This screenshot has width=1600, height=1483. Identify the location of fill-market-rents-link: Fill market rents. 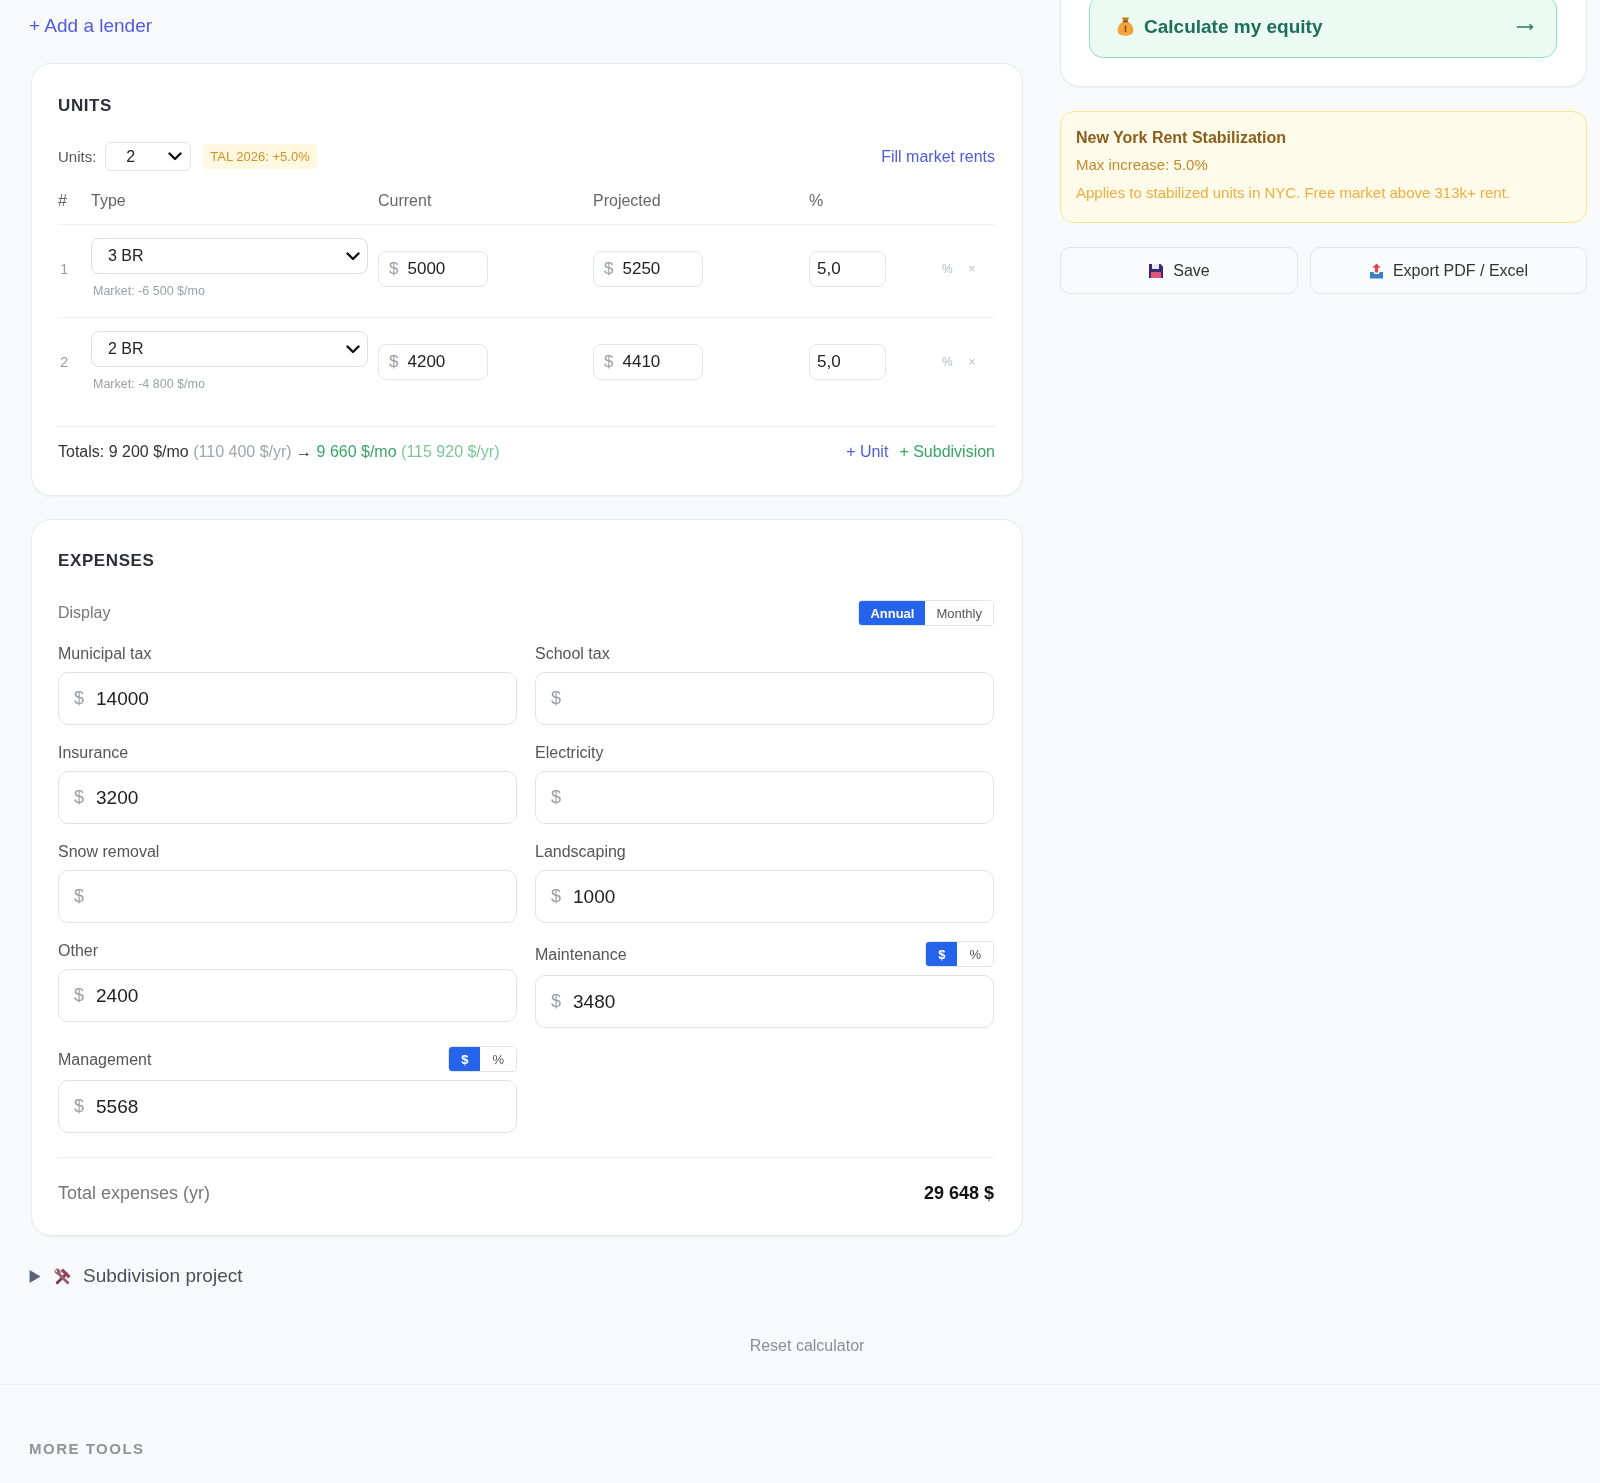
(938, 156).